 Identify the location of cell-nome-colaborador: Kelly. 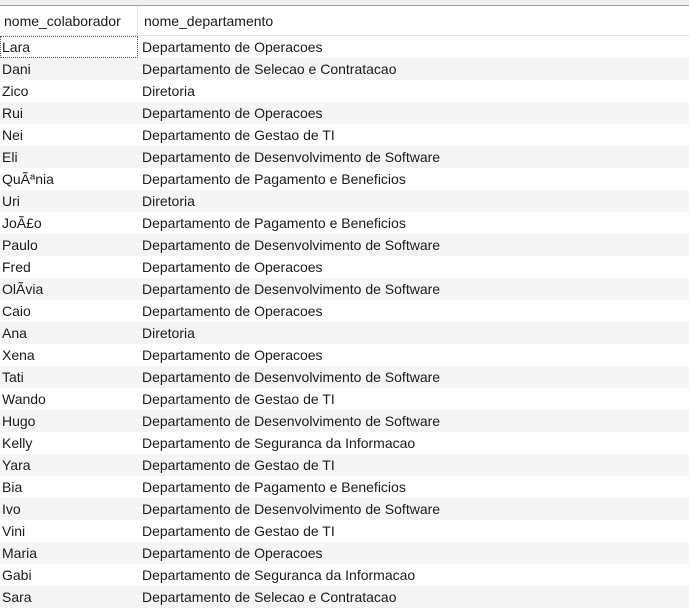
(69, 443).